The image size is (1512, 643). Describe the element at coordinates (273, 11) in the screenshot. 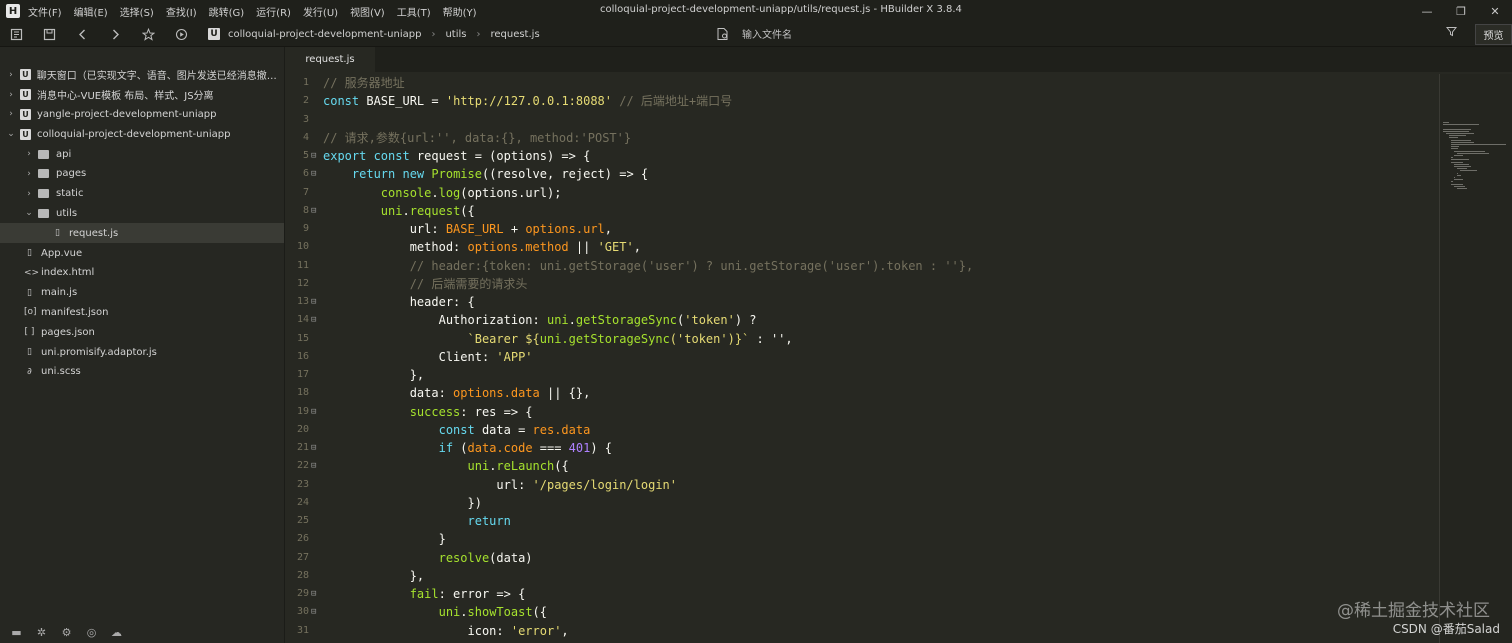

I see `menu-run: 运行(R)` at that location.